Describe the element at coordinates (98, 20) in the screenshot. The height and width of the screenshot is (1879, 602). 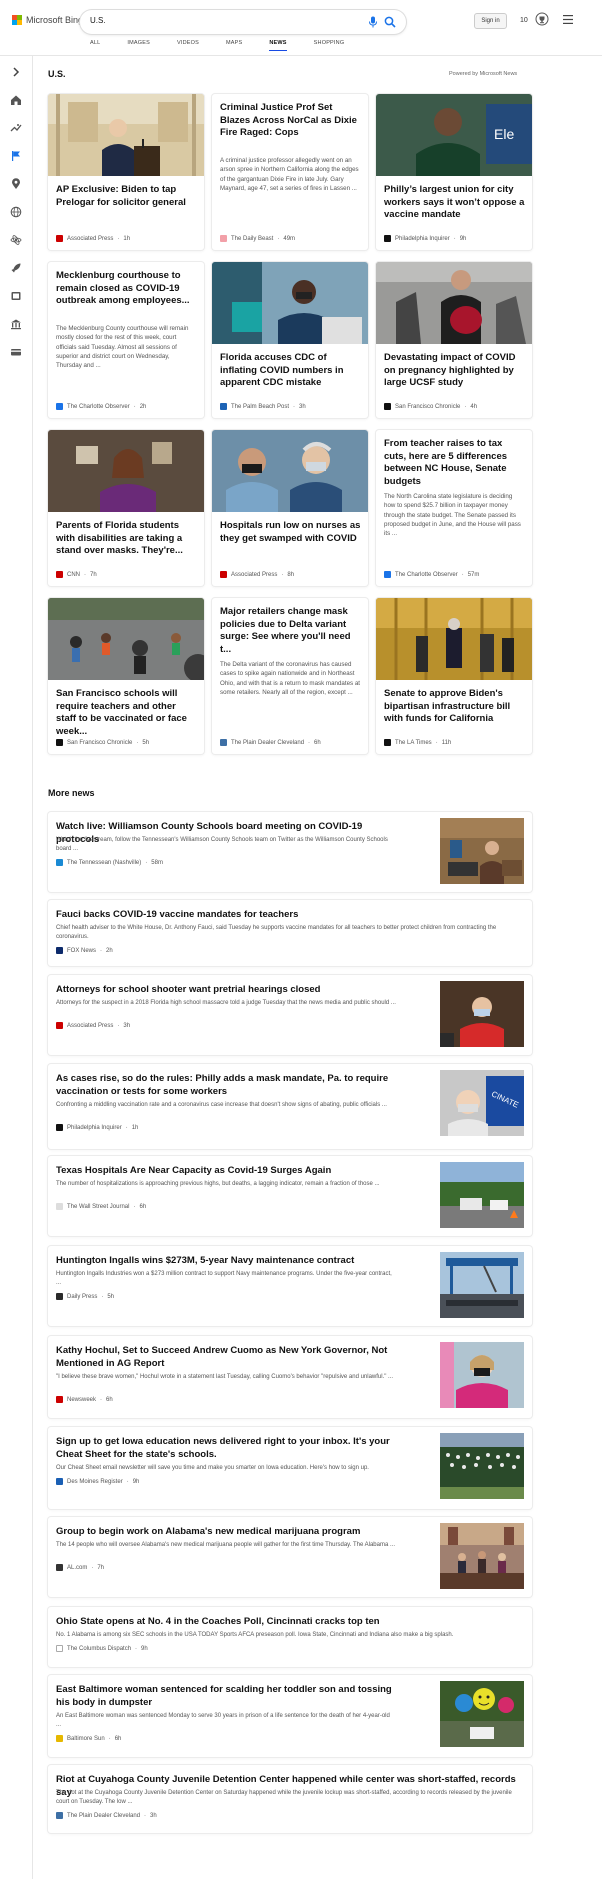
I see `search-query: U.S.` at that location.